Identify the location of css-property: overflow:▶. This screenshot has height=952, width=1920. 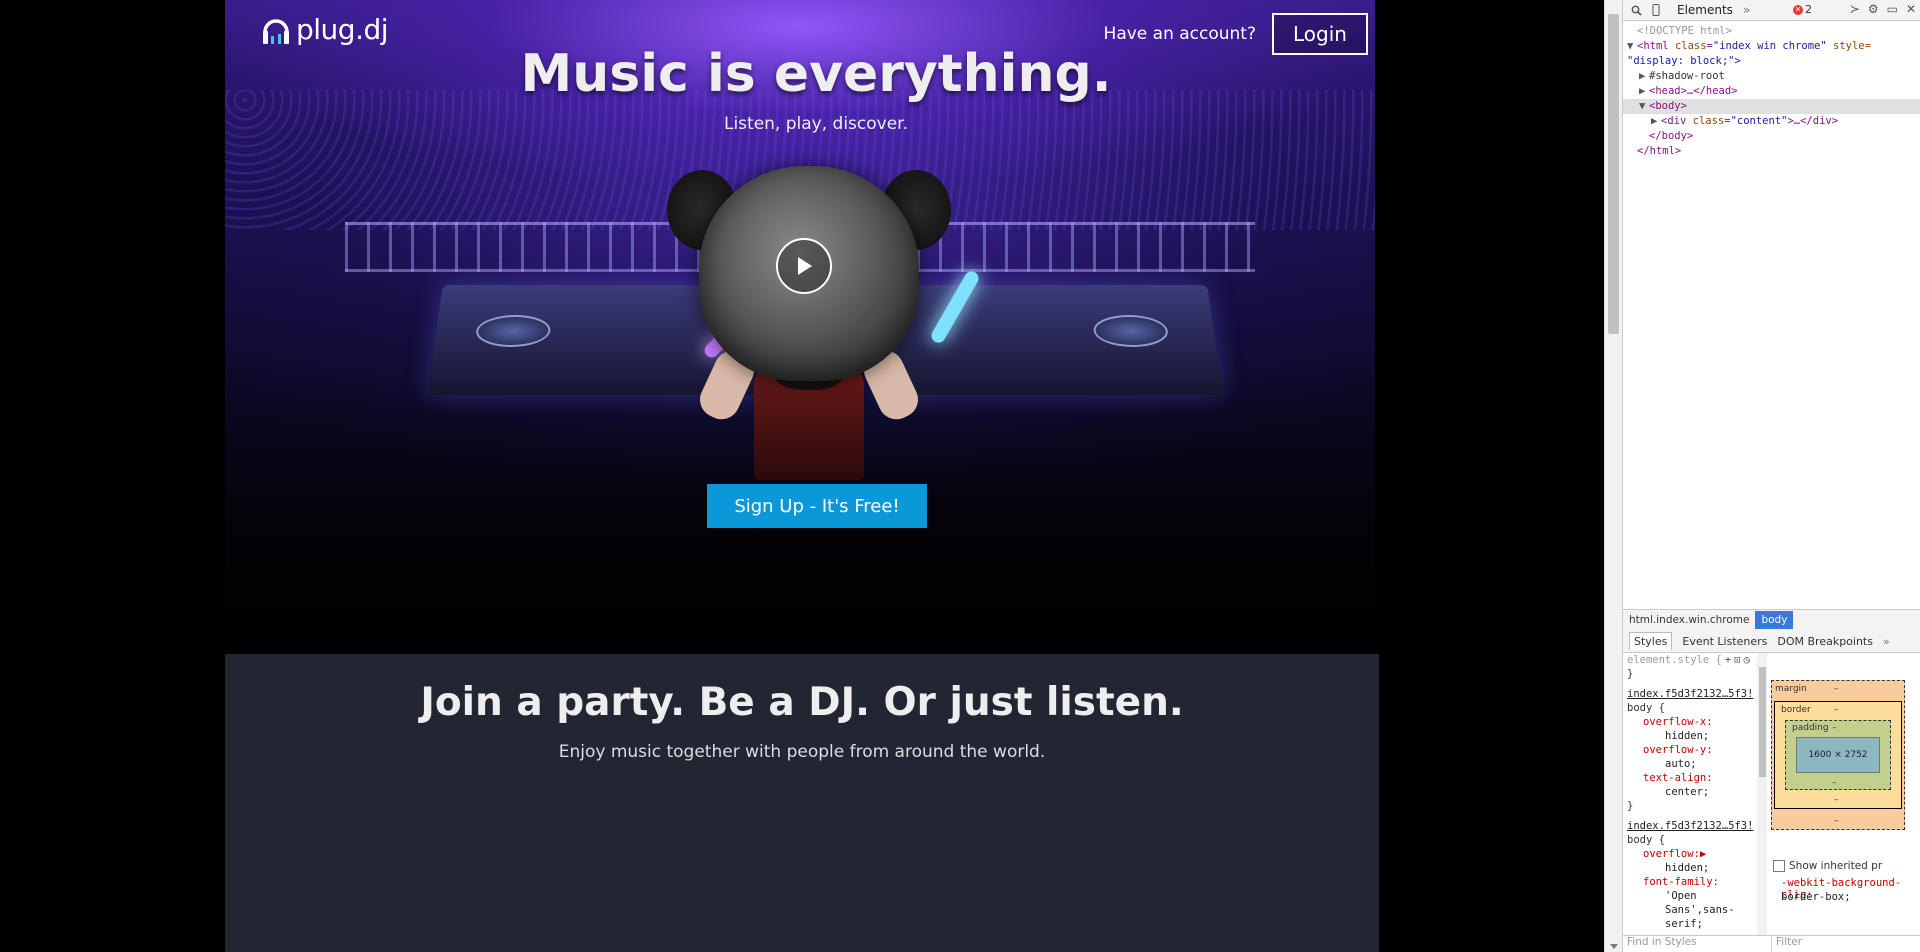
(1694, 854).